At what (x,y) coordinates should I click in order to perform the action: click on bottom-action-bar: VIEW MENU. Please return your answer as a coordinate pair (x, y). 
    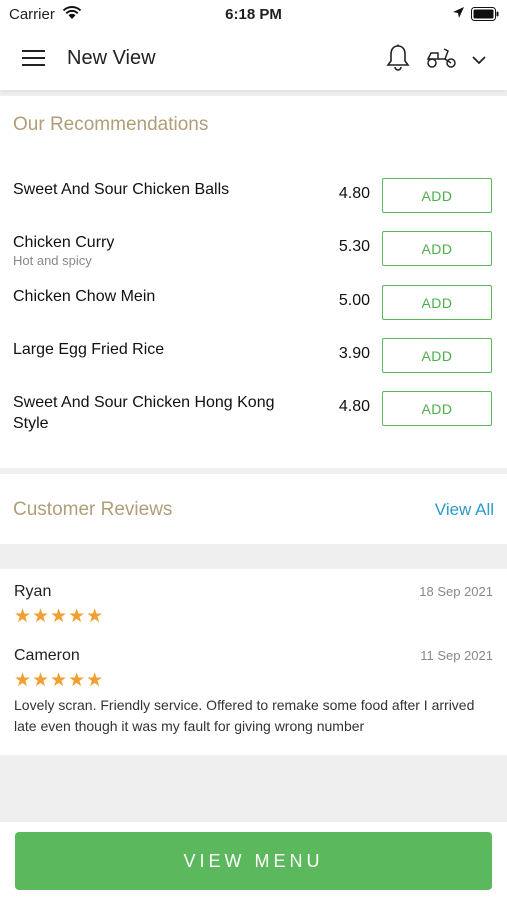
    Looking at the image, I should click on (253, 861).